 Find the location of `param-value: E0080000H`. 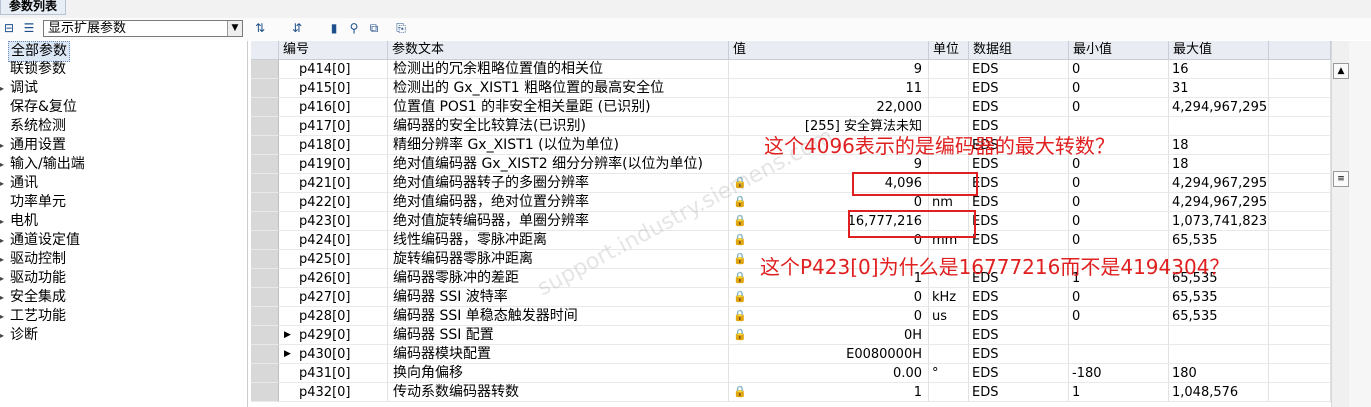

param-value: E0080000H is located at coordinates (829, 354).